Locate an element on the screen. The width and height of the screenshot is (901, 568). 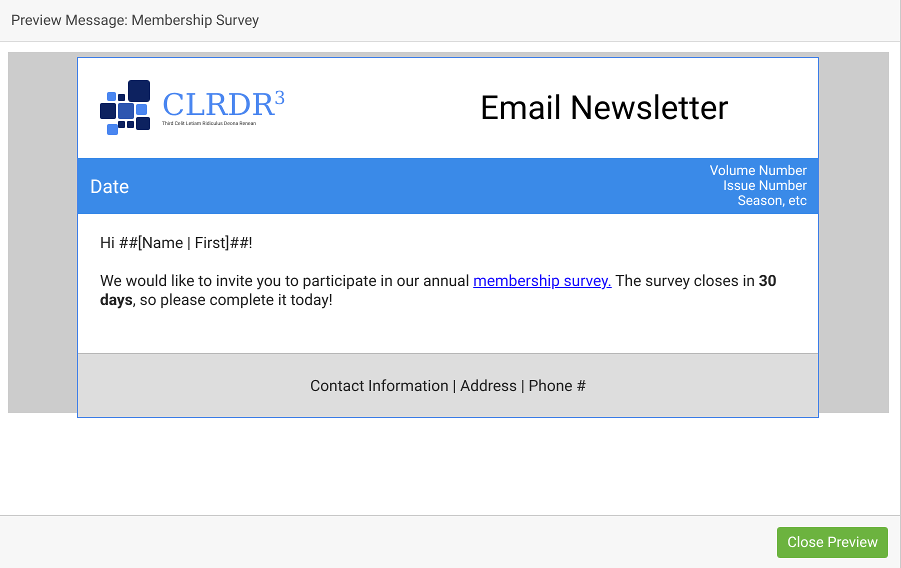
logo-name: CLRDR$^{3}$ is located at coordinates (224, 105).